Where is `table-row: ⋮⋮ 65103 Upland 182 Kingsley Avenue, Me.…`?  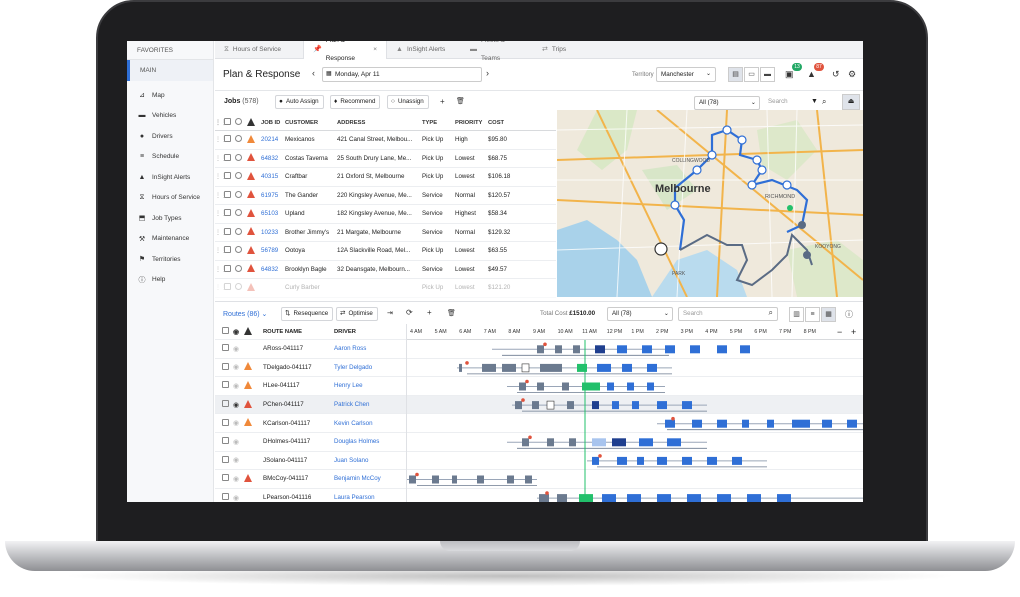 table-row: ⋮⋮ 65103 Upland 182 Kingsley Avenue, Me.… is located at coordinates (385, 214).